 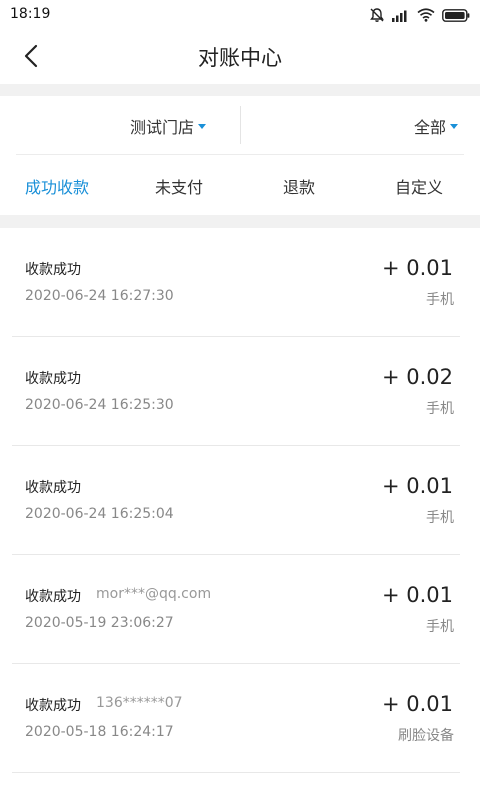 I want to click on signal-icon, so click(x=401, y=15).